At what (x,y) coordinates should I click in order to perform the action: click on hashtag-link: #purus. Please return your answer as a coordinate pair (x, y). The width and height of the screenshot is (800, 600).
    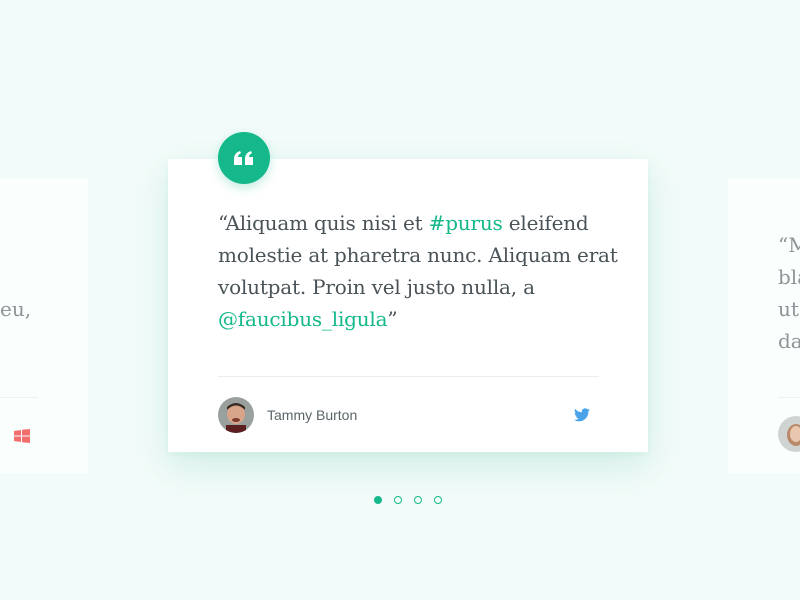
    Looking at the image, I should click on (466, 223).